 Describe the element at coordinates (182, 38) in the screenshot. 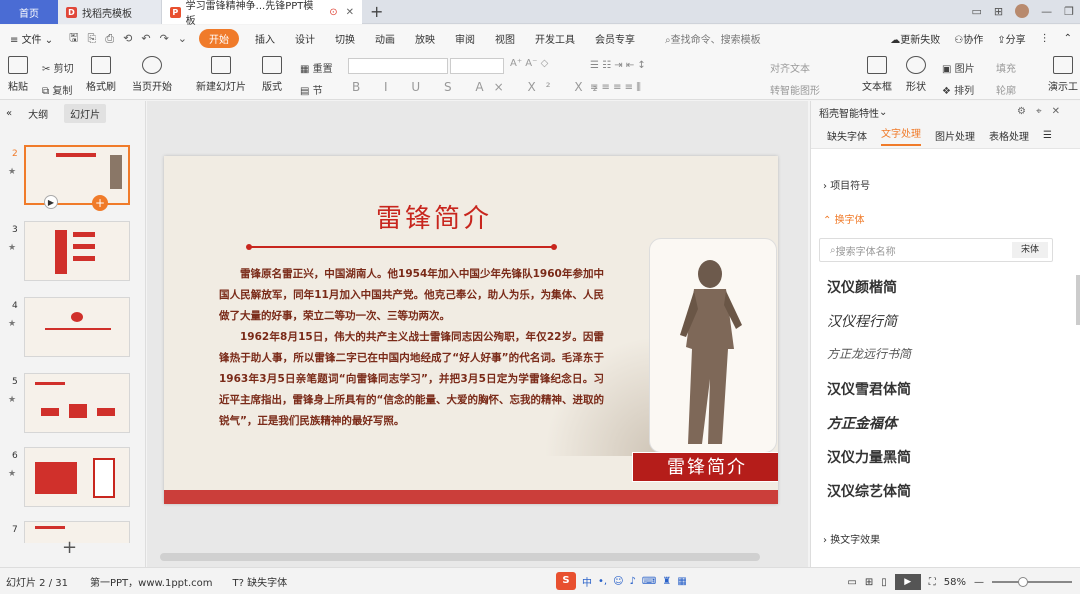

I see `more-icon: ⌄` at that location.